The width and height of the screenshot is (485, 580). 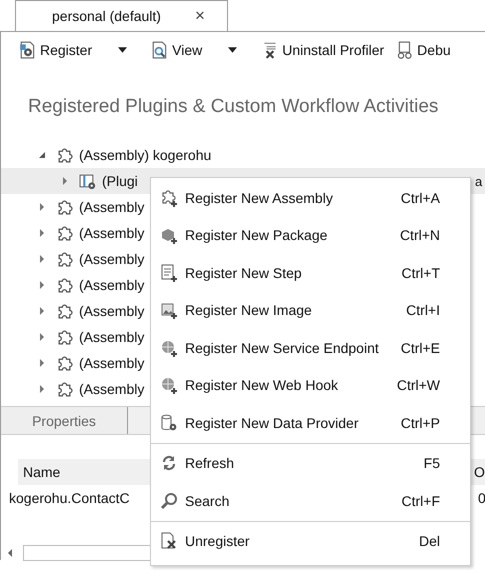 I want to click on column-header: Name, so click(x=39, y=472).